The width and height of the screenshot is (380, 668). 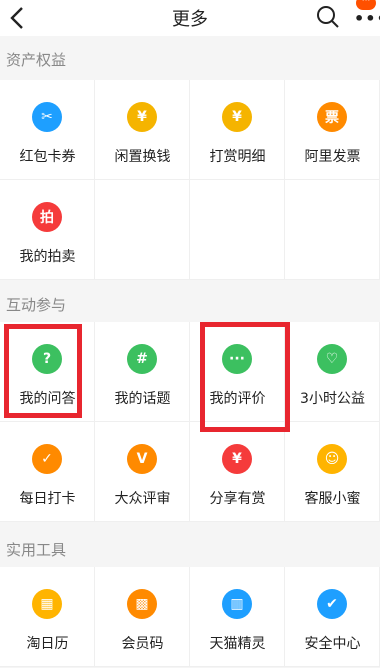 What do you see at coordinates (332, 359) in the screenshot?
I see `heart-icon: ♡` at bounding box center [332, 359].